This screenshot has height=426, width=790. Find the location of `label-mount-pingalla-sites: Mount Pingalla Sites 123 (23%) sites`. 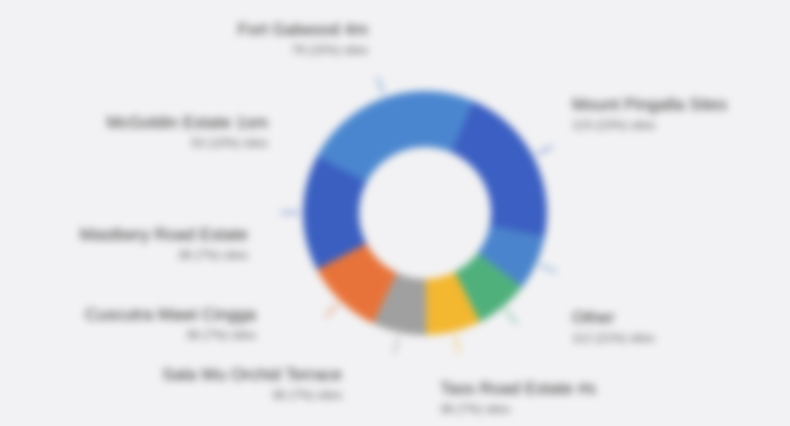

label-mount-pingalla-sites: Mount Pingalla Sites 123 (23%) sites is located at coordinates (649, 113).